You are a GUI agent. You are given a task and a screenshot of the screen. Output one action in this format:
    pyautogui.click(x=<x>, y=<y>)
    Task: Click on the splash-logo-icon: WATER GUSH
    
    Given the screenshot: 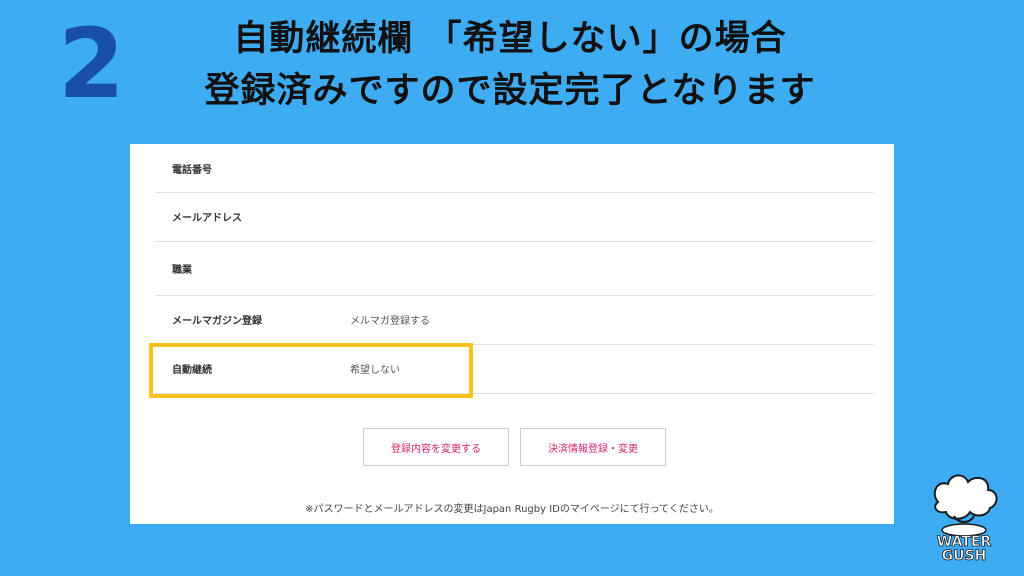 What is the action you would take?
    pyautogui.click(x=965, y=519)
    